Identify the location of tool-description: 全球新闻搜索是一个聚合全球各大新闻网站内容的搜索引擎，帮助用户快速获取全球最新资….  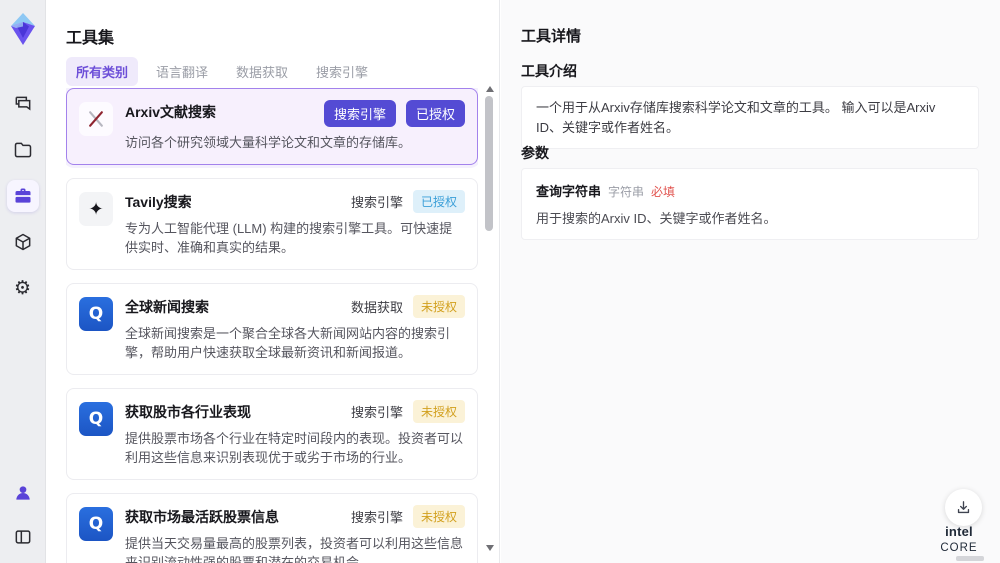
(288, 343).